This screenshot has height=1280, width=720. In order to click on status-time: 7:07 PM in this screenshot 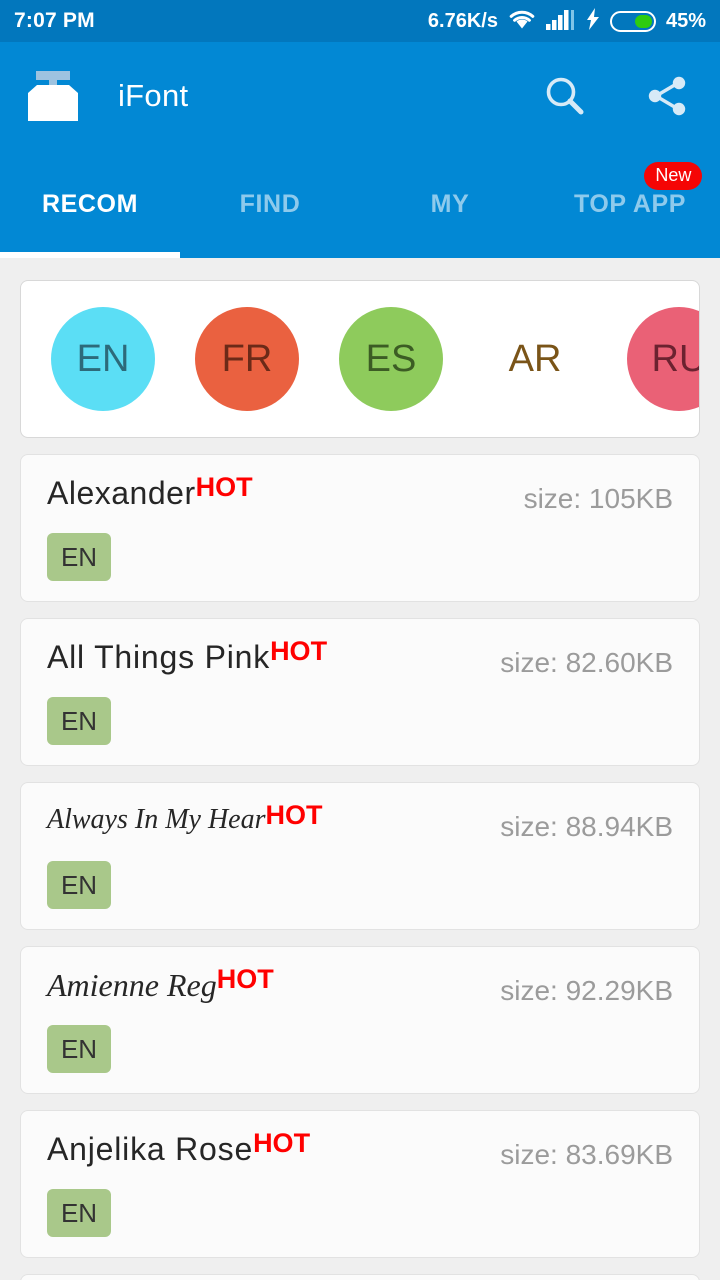, I will do `click(54, 20)`.